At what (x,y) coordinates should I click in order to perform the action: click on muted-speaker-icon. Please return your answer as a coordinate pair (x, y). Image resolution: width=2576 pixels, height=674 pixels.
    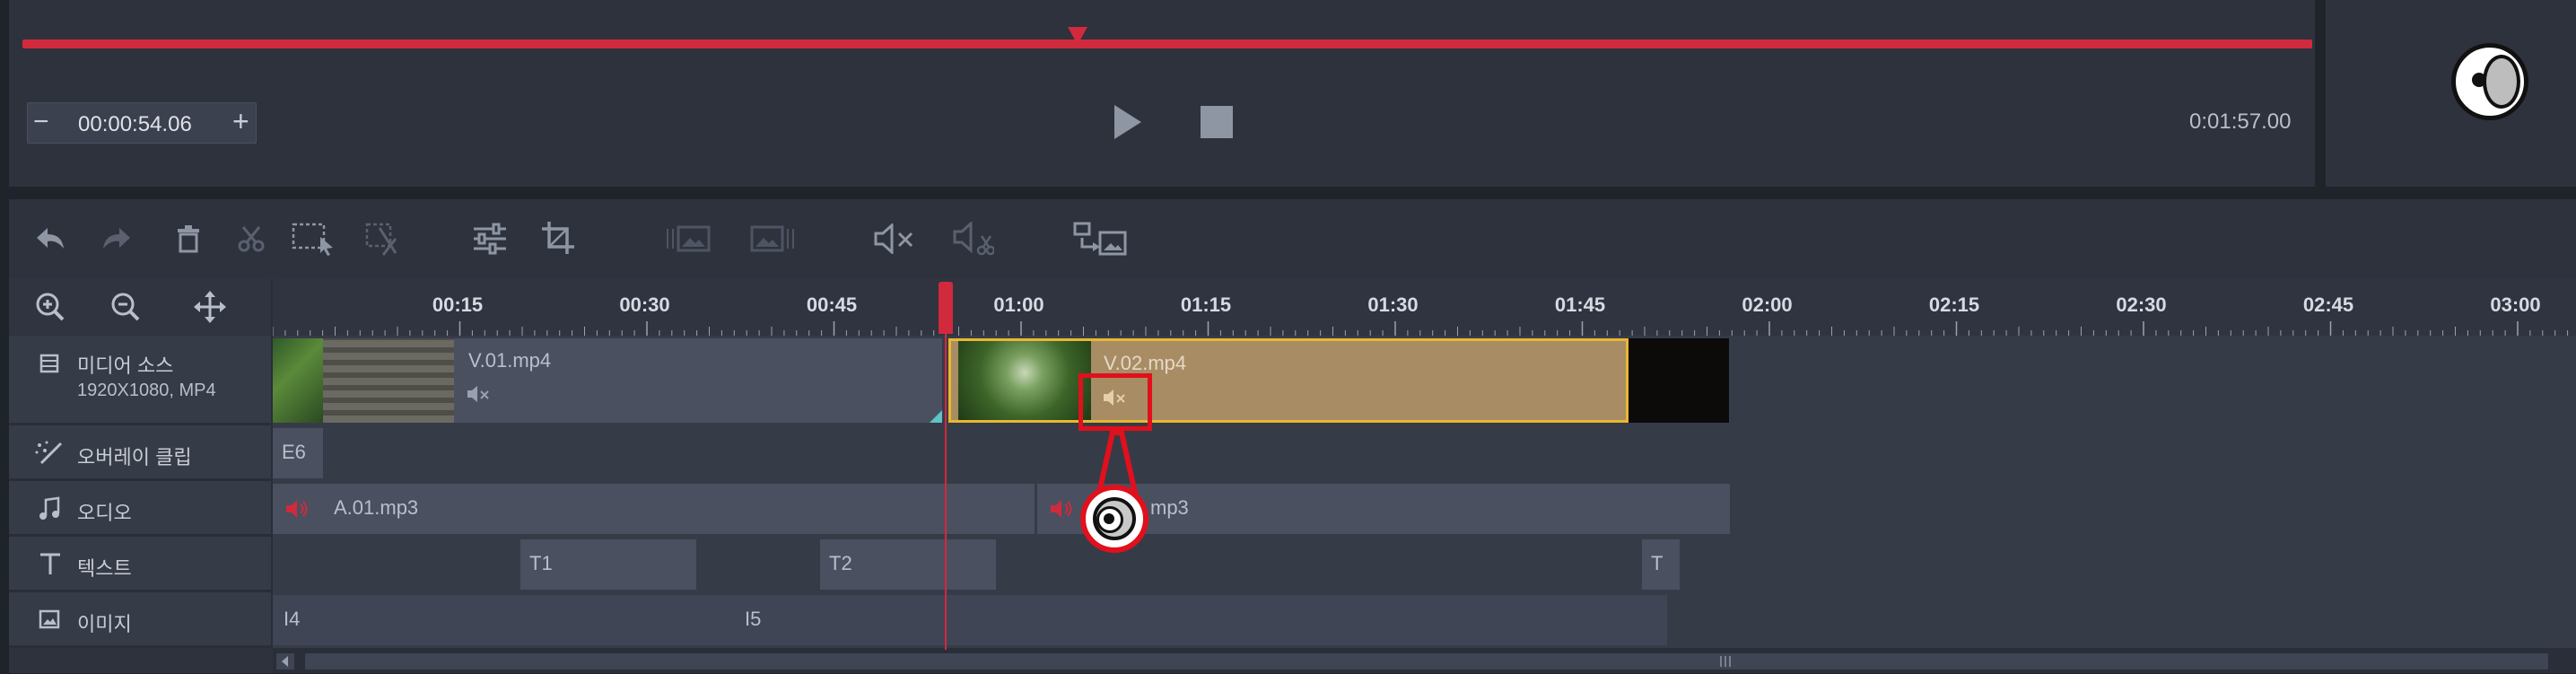
    Looking at the image, I should click on (480, 394).